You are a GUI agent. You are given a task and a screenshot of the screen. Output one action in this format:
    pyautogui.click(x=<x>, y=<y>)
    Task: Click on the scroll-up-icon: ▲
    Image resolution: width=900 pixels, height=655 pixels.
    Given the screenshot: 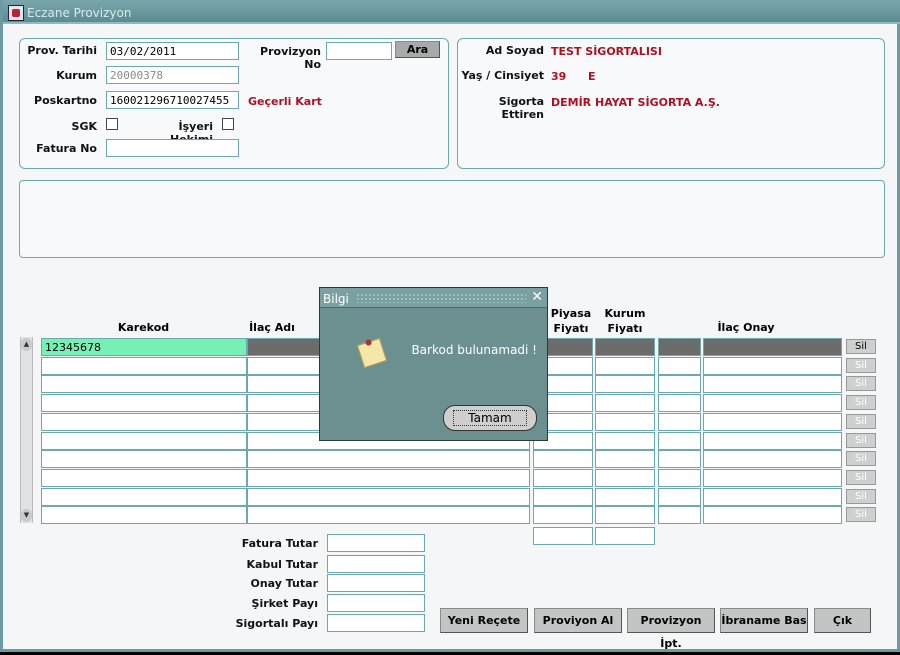 What is the action you would take?
    pyautogui.click(x=26, y=344)
    